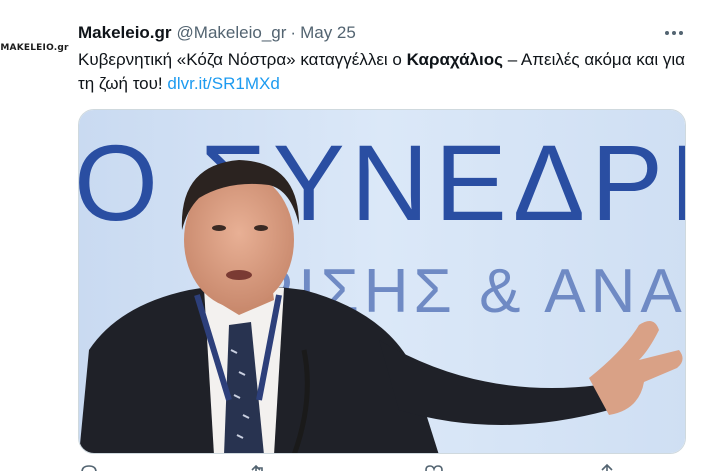 This screenshot has width=708, height=471. Describe the element at coordinates (454, 59) in the screenshot. I see `tweet-text-bold: Καραχάλιος` at that location.